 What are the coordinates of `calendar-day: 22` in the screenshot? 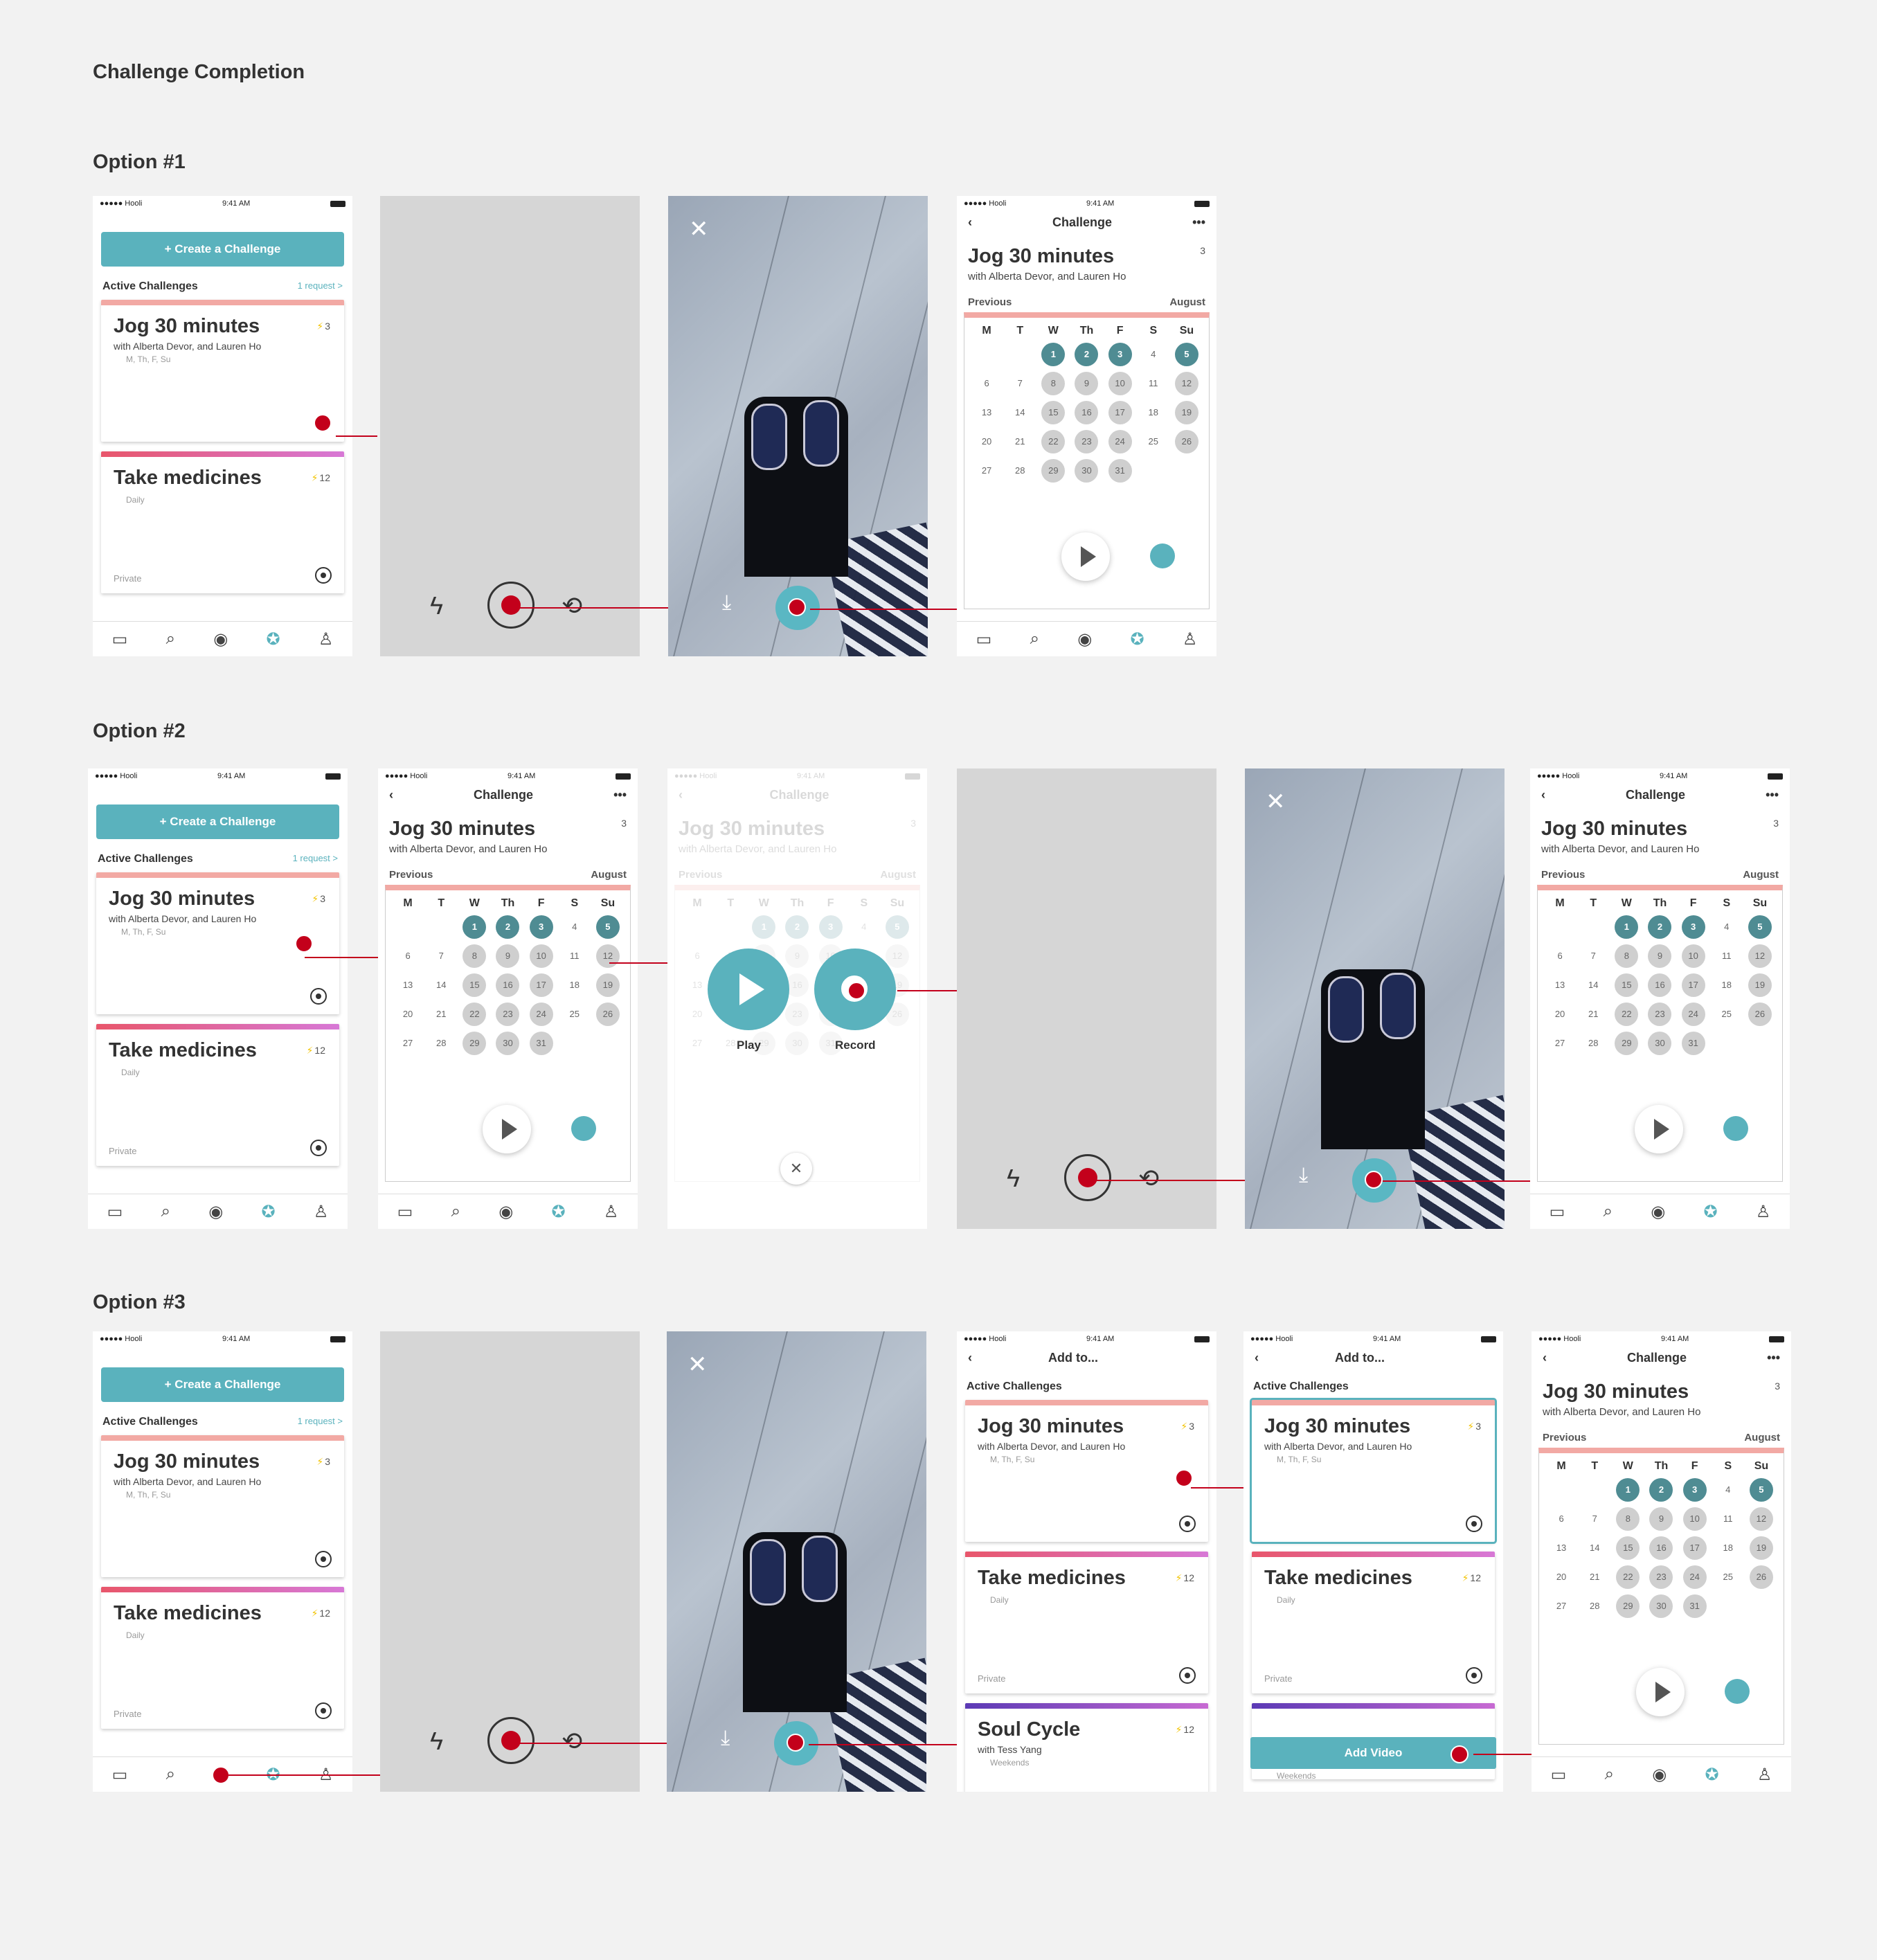 It's located at (1627, 1014).